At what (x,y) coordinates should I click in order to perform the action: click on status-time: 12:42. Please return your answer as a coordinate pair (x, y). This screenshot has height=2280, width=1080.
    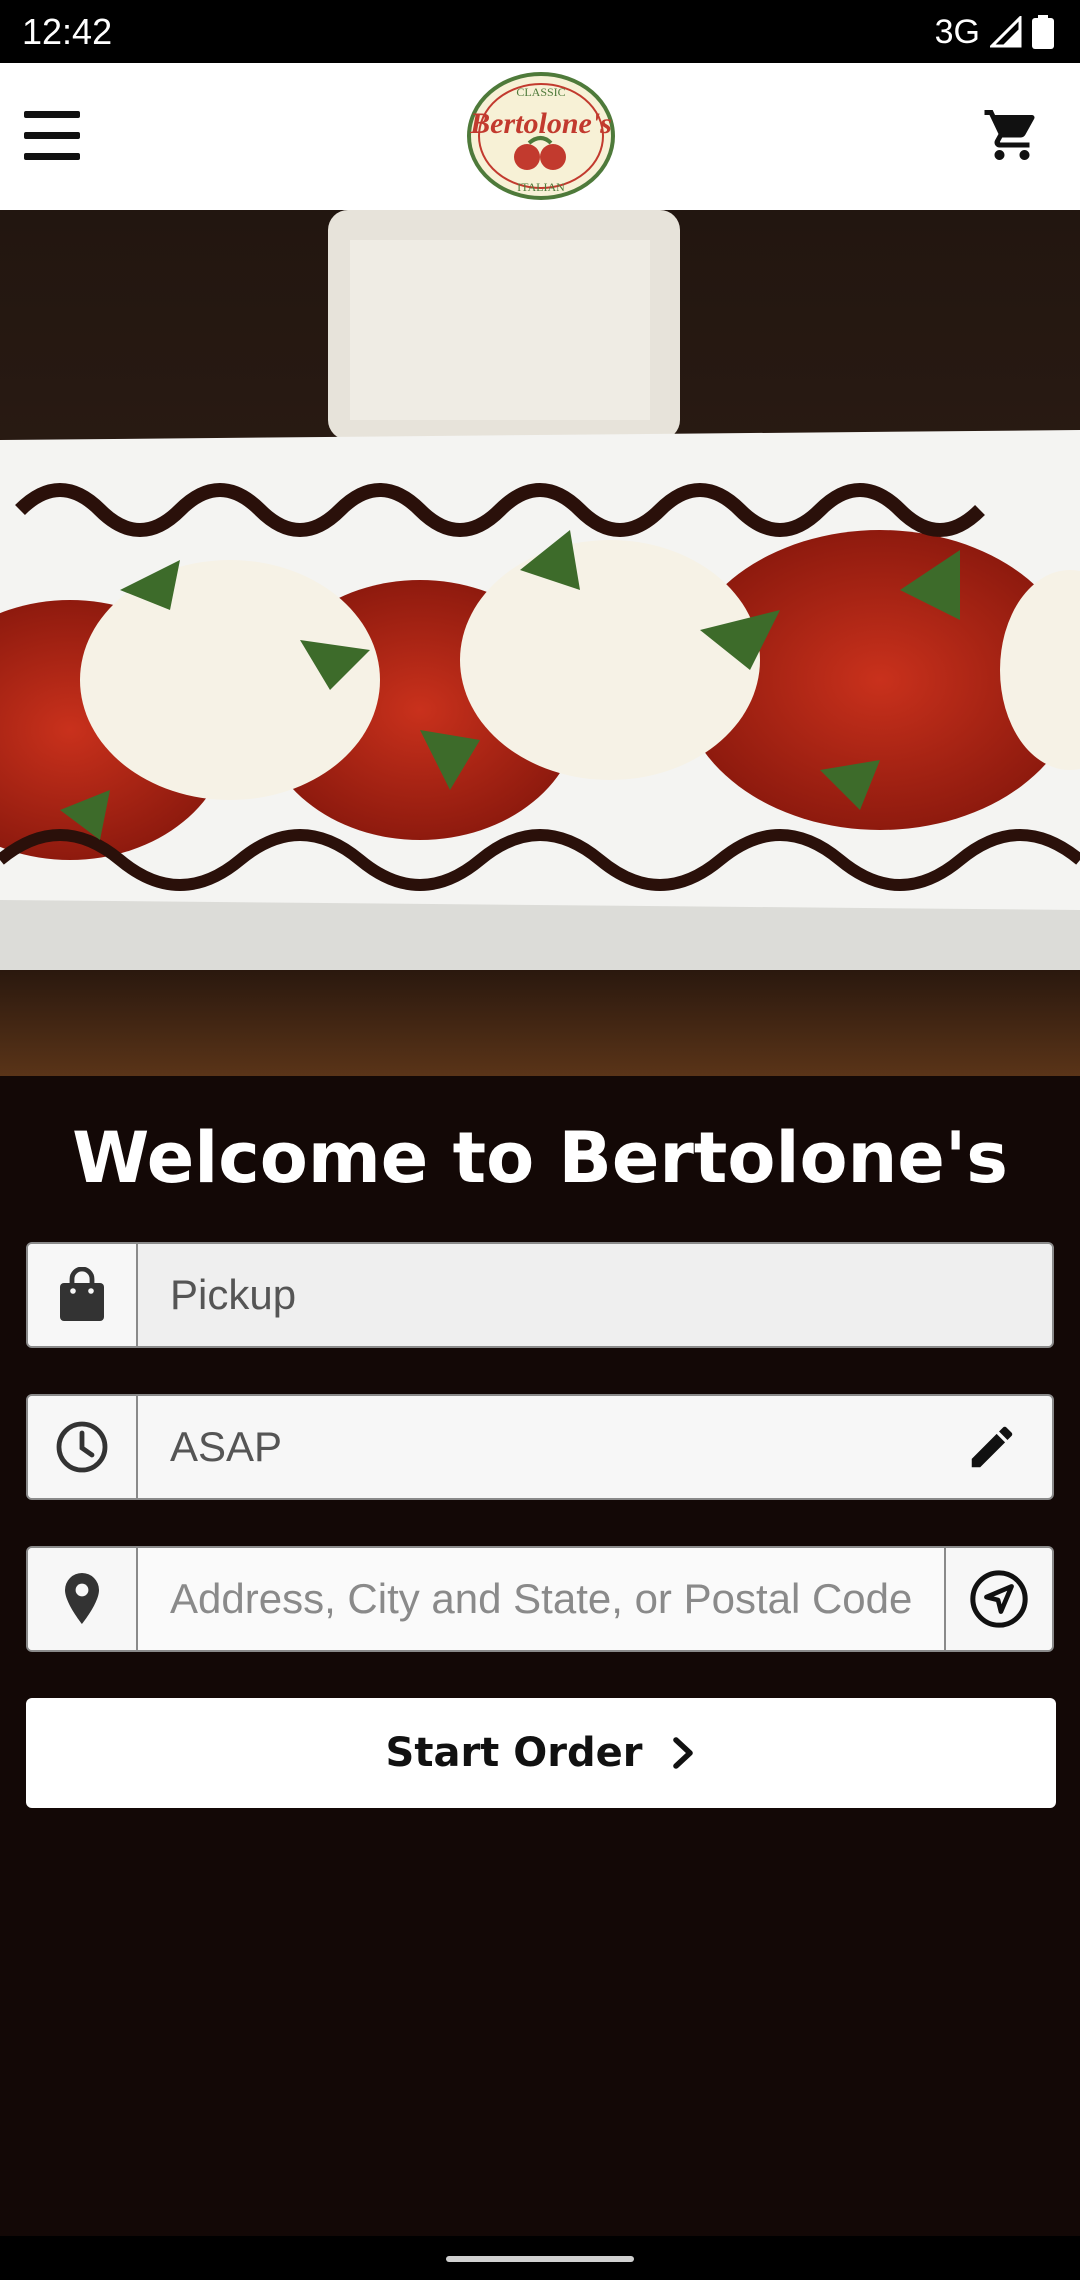
    Looking at the image, I should click on (67, 31).